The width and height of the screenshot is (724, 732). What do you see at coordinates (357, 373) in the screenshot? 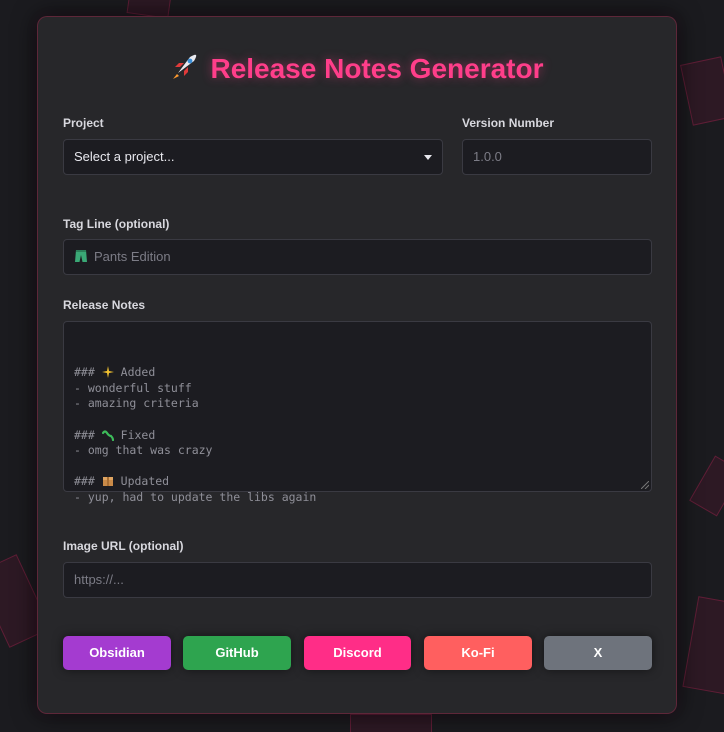
I see `release-notes-line: ### Added` at bounding box center [357, 373].